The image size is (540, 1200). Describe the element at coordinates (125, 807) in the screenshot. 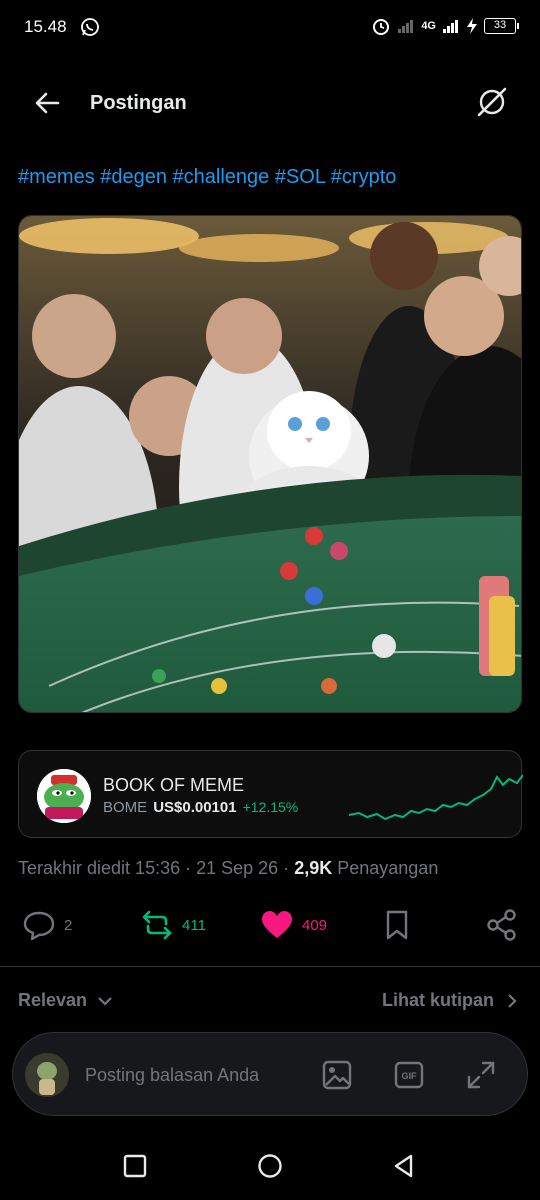

I see `token-ticker: BOME` at that location.